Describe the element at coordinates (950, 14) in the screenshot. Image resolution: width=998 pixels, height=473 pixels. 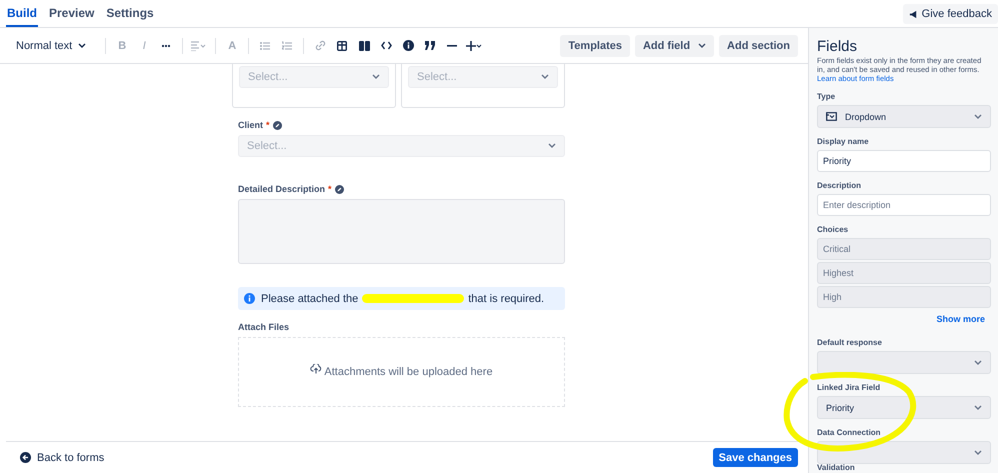
I see `give-feedback-button: Give feedback` at that location.